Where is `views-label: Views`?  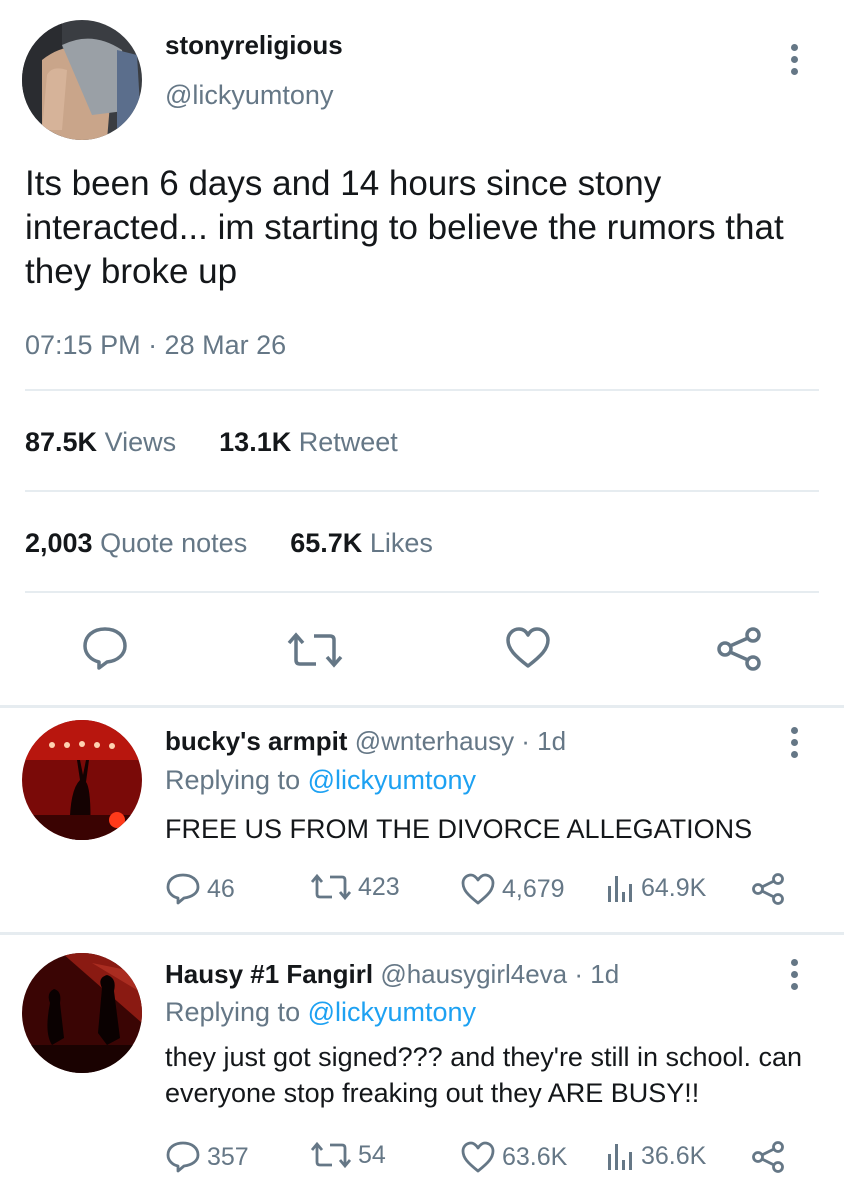 views-label: Views is located at coordinates (141, 442).